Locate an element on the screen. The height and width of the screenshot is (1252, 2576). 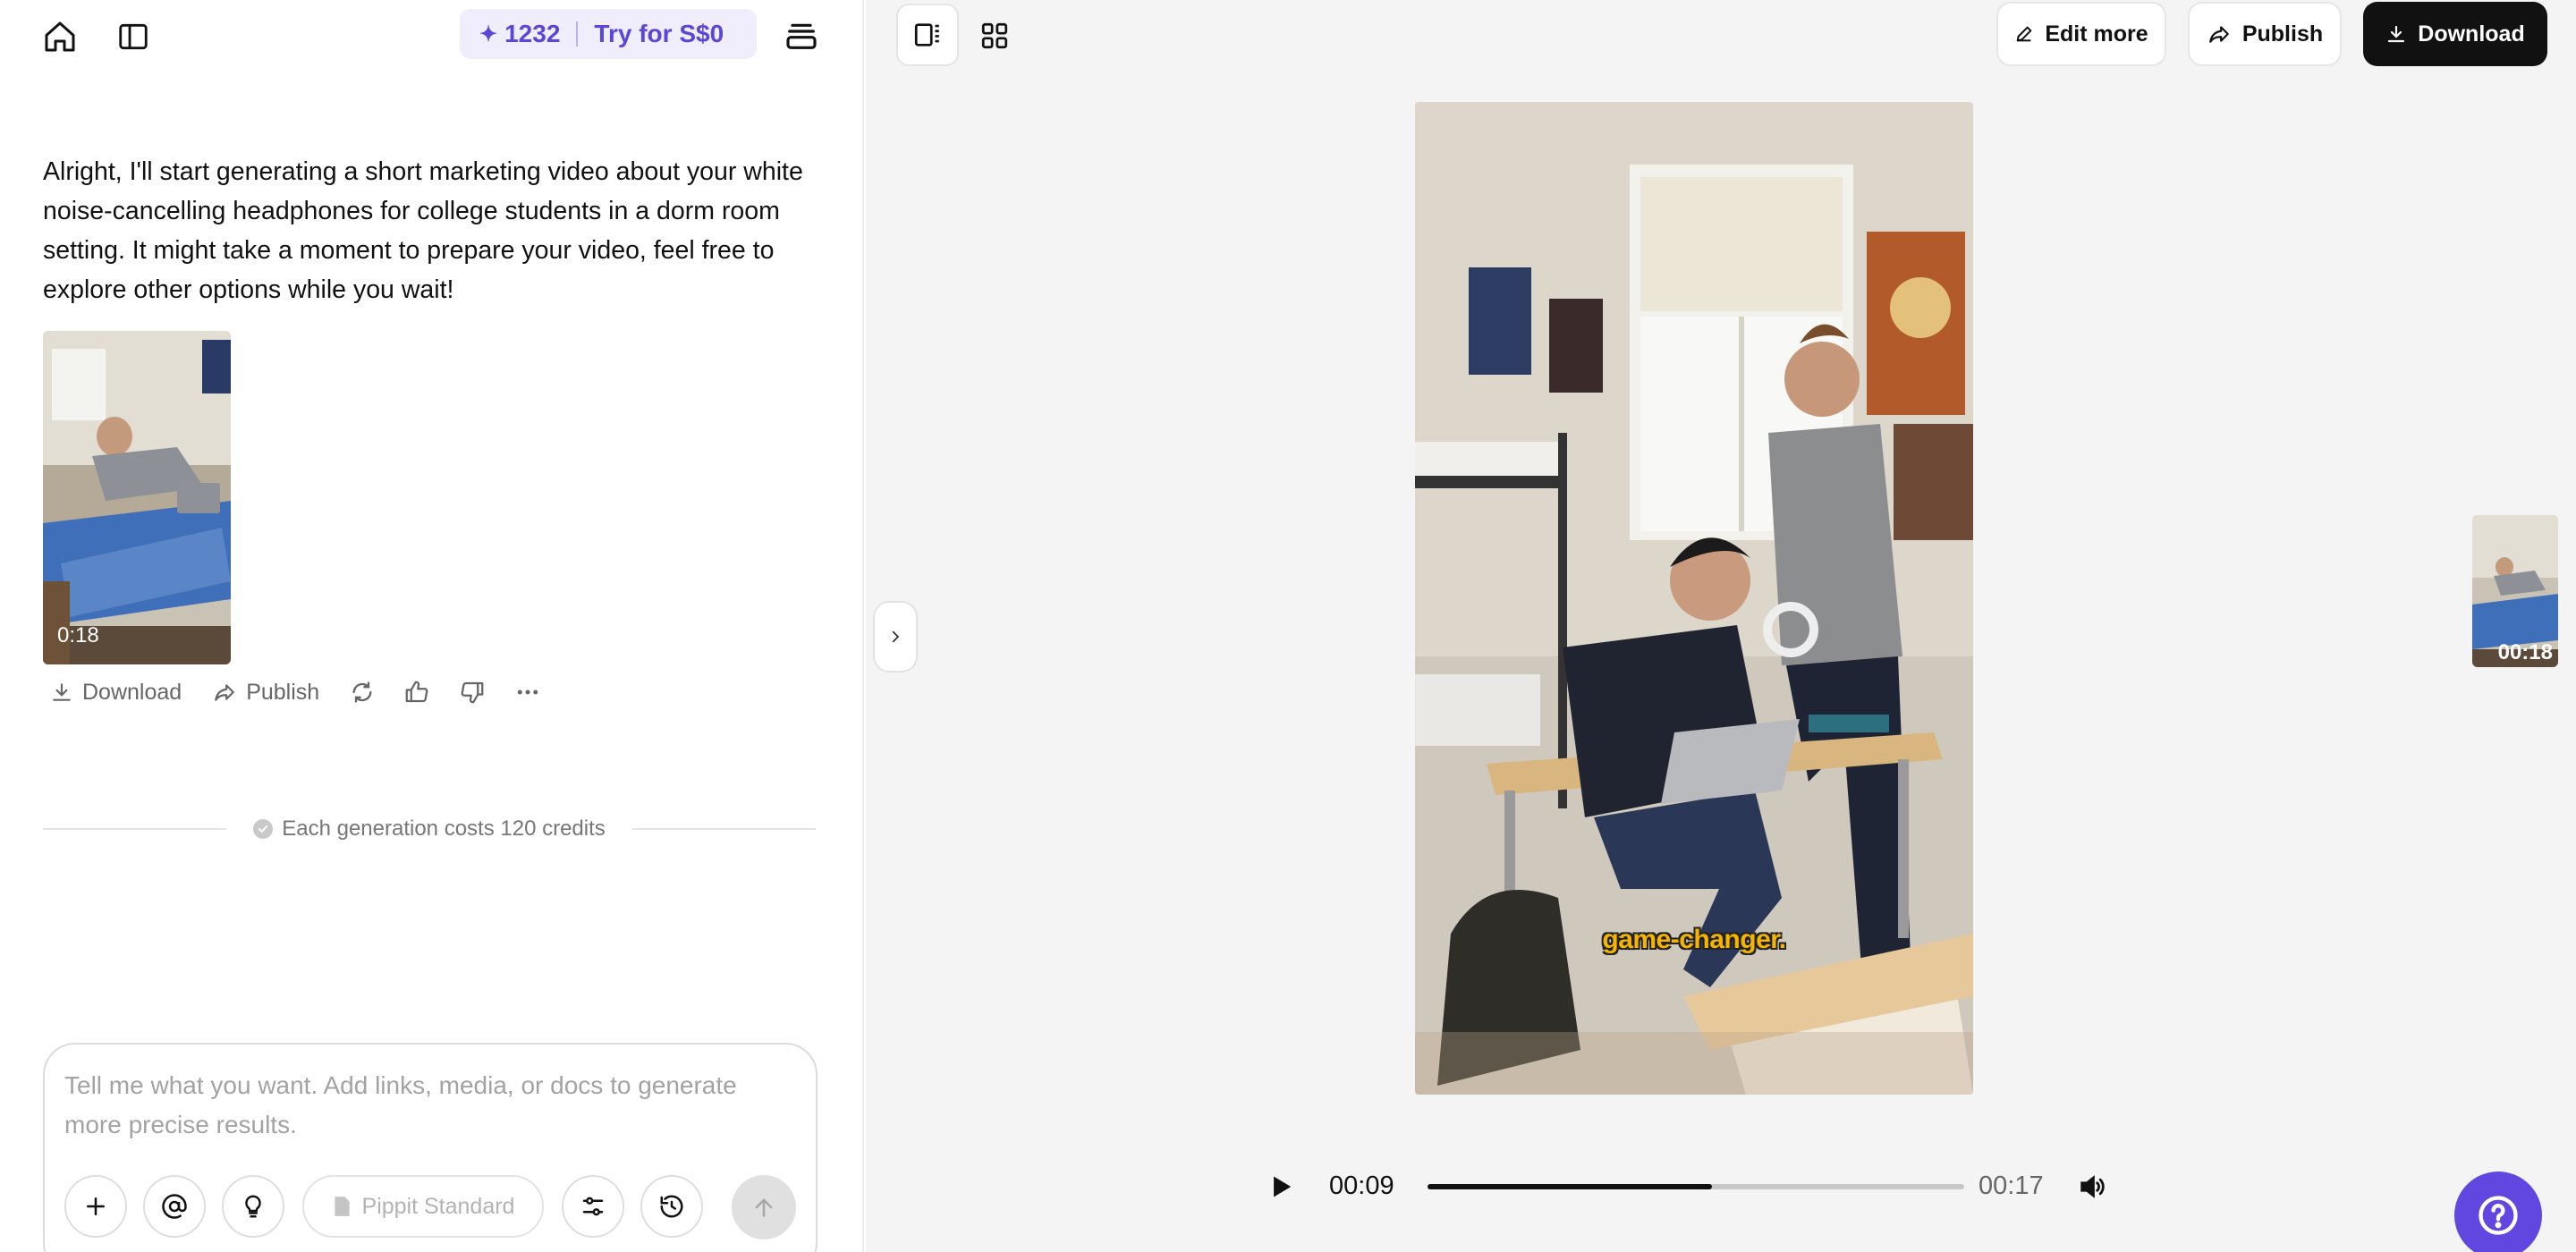
volume-button is located at coordinates (2092, 1186).